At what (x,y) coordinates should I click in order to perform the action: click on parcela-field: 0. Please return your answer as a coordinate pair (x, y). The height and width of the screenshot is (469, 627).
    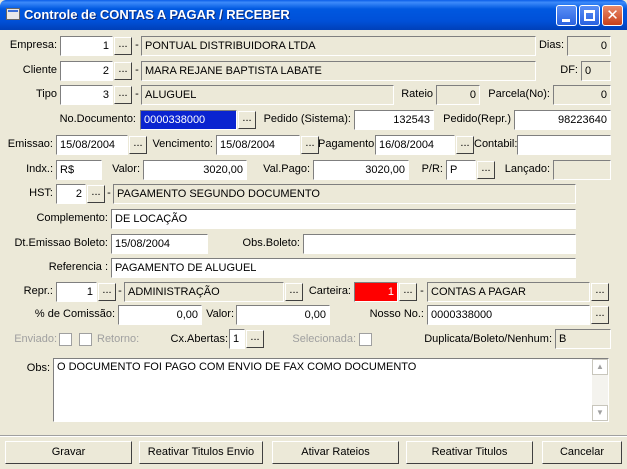
    Looking at the image, I should click on (582, 95).